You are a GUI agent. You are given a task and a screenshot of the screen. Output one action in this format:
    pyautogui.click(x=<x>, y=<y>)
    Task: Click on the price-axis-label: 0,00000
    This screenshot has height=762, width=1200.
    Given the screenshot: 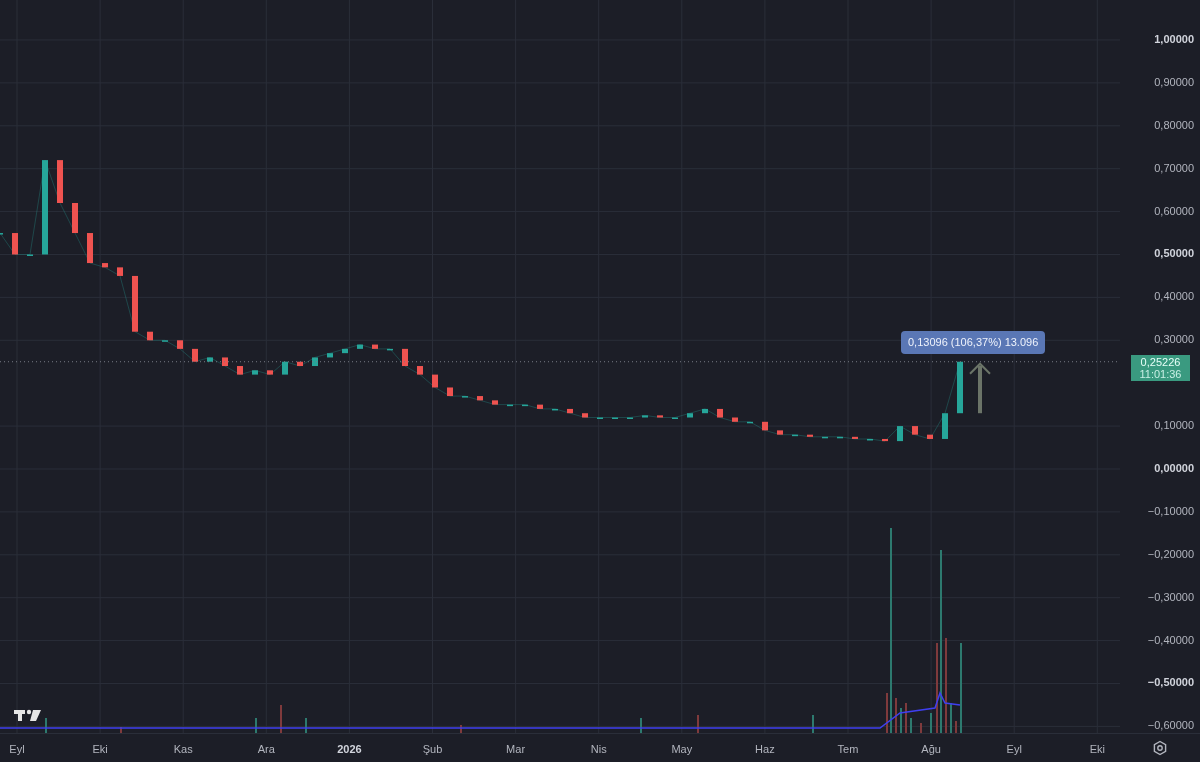 What is the action you would take?
    pyautogui.click(x=1174, y=468)
    